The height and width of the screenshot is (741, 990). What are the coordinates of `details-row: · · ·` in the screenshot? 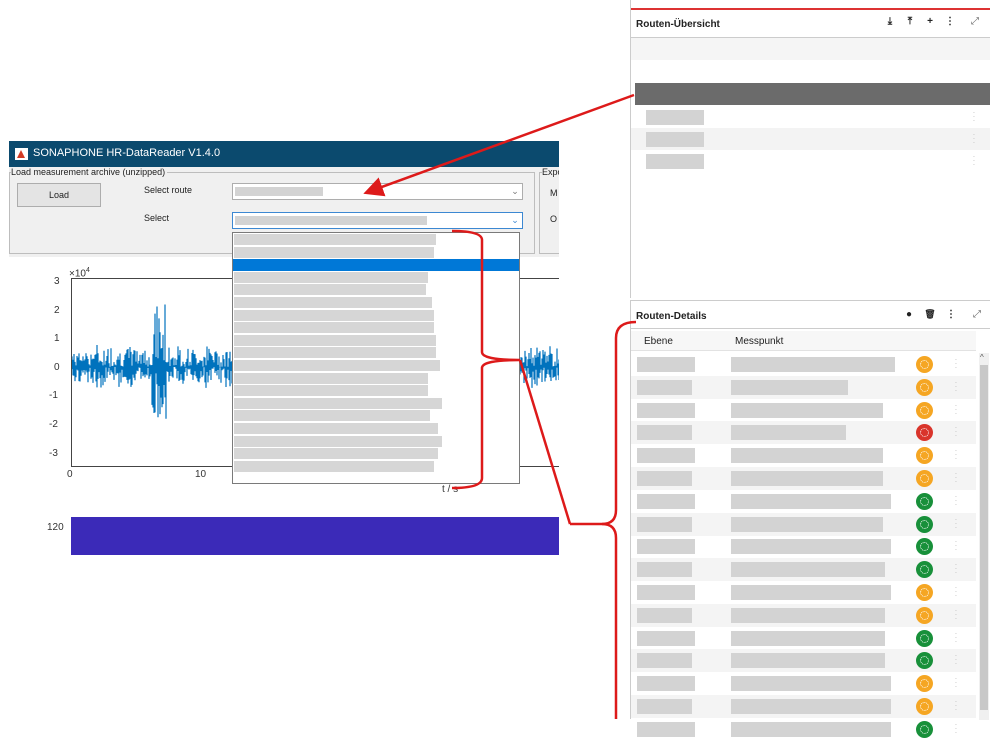 It's located at (803, 729).